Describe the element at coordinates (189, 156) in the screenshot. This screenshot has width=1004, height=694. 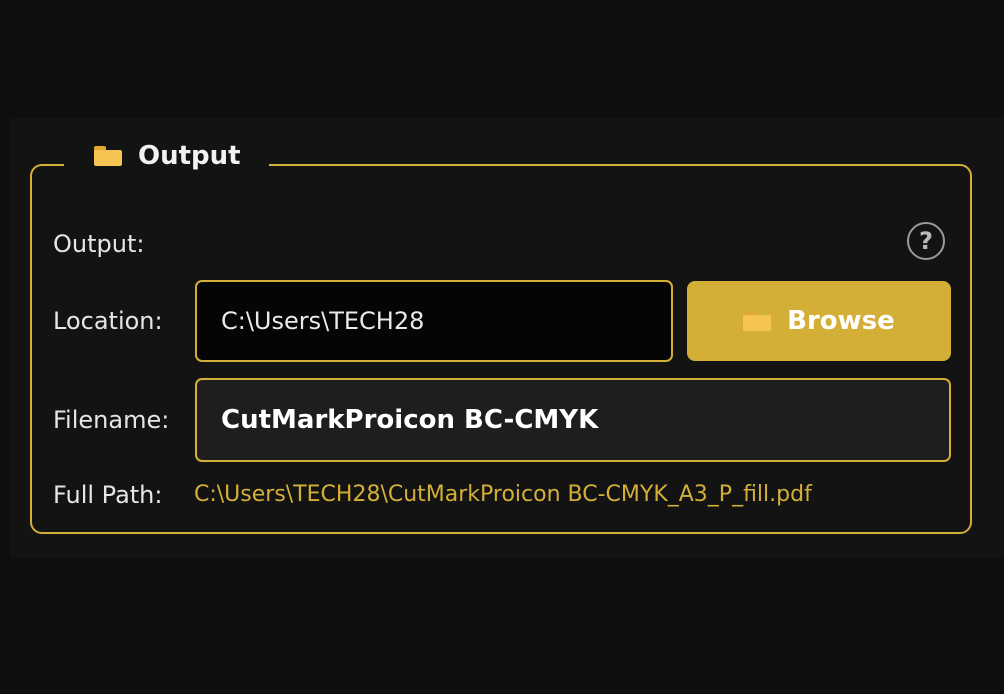
I see `groupbox-title-text: Output` at that location.